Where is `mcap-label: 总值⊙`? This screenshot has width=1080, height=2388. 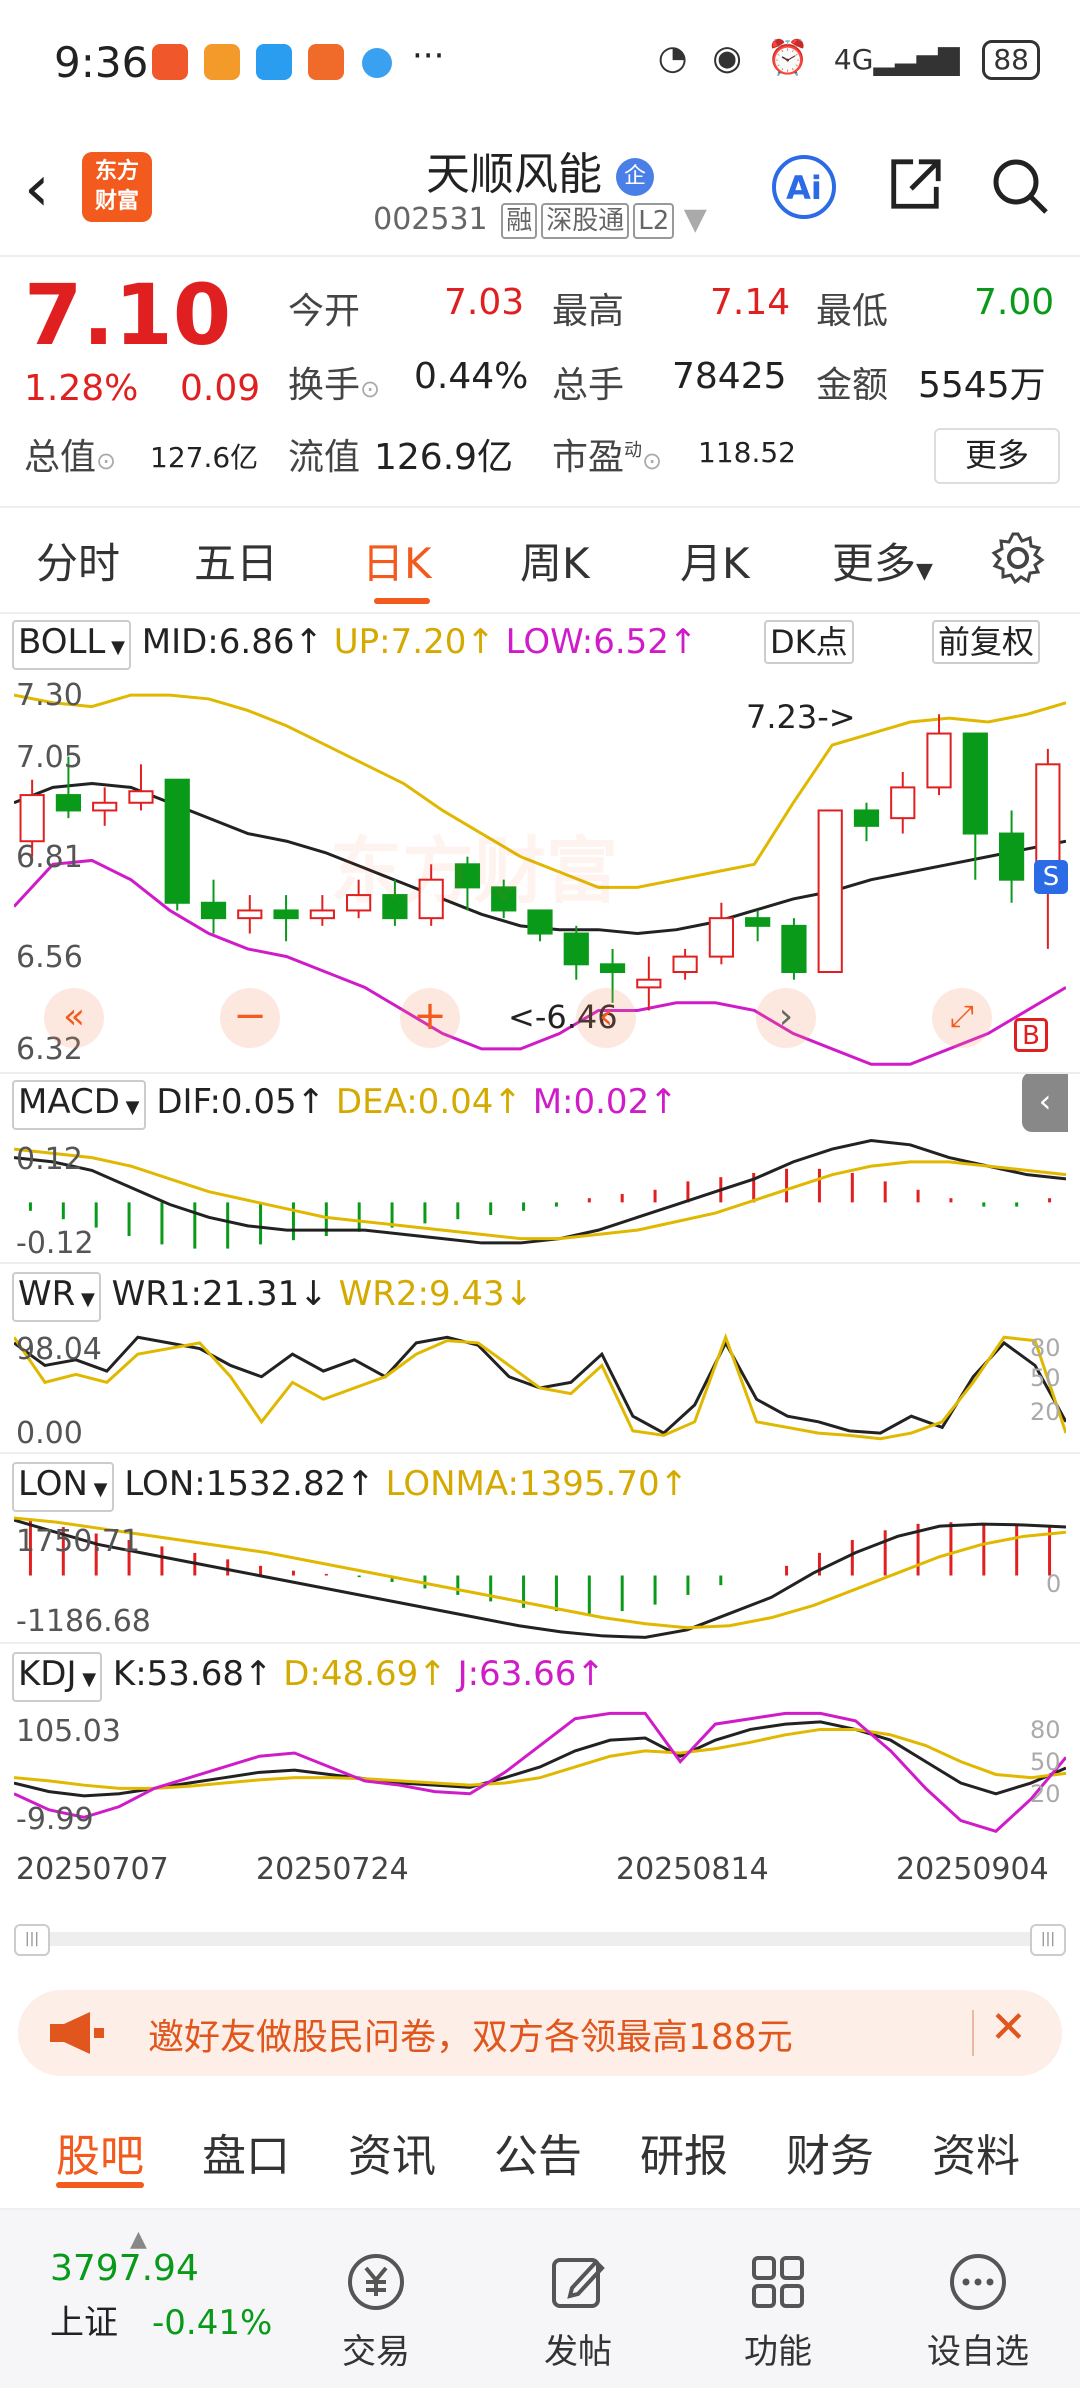 mcap-label: 总值⊙ is located at coordinates (70, 454).